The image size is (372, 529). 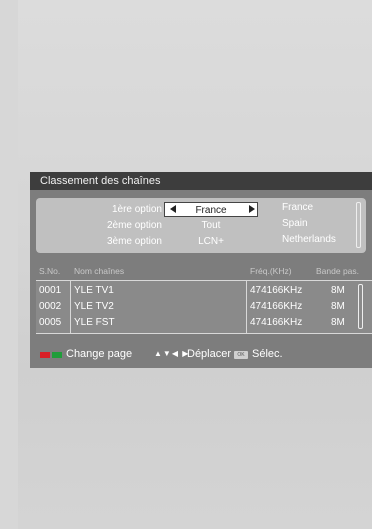 What do you see at coordinates (338, 271) in the screenshot?
I see `header-band: Bande pas.` at bounding box center [338, 271].